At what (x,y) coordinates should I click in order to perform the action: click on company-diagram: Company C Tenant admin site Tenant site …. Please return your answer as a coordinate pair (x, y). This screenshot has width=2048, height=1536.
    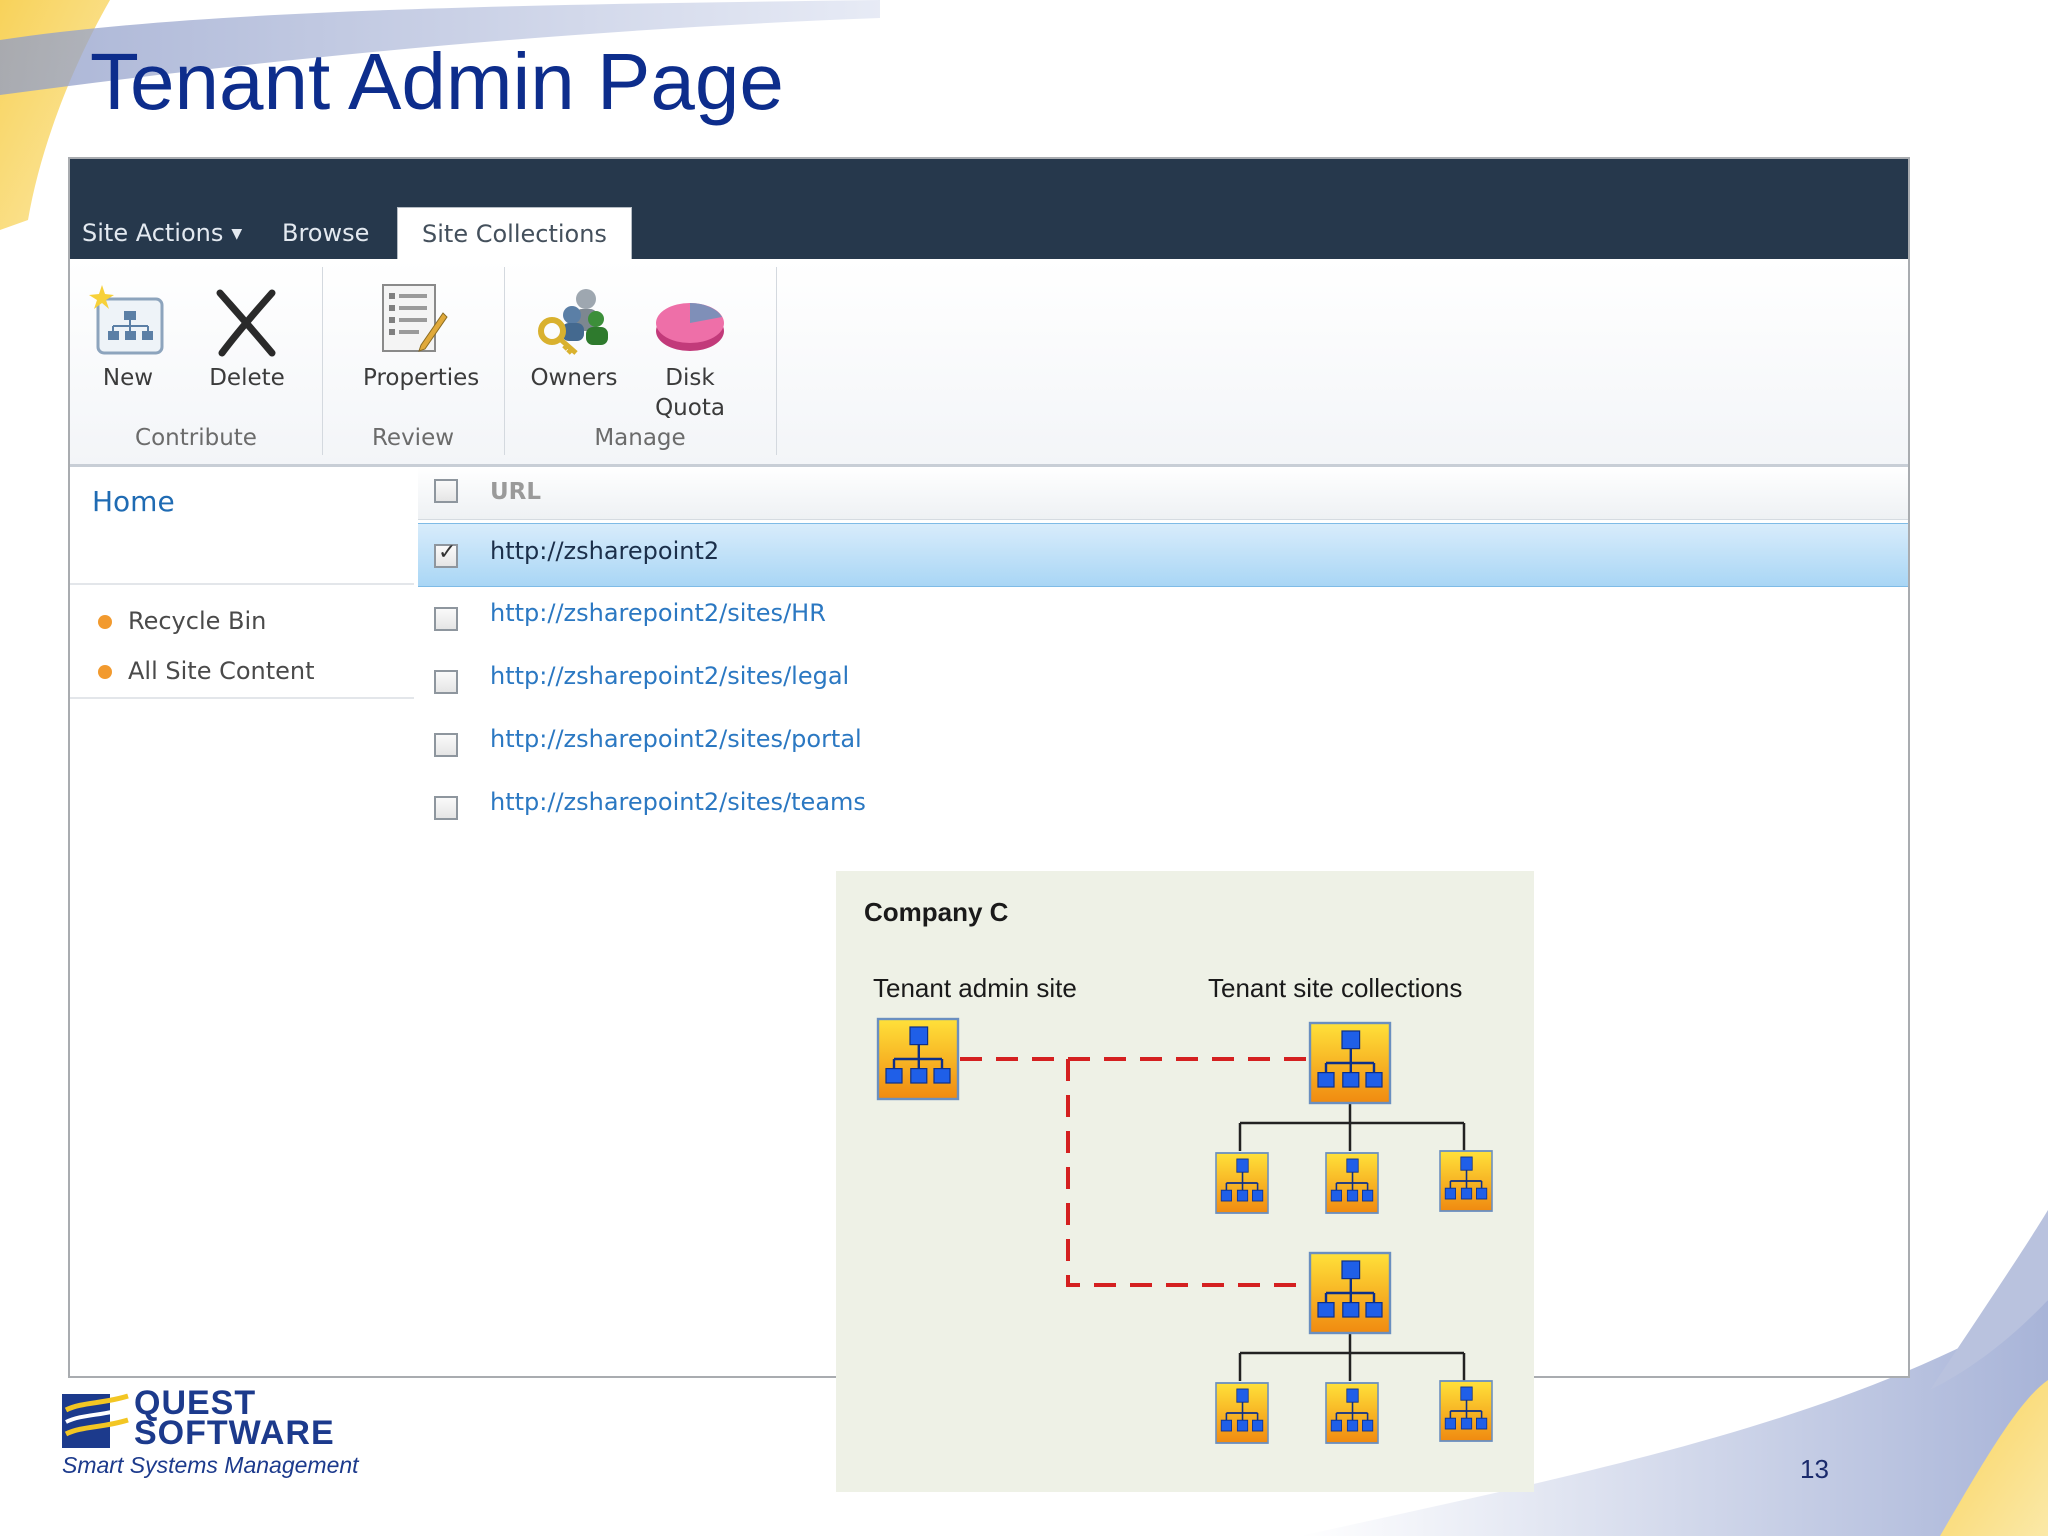
    Looking at the image, I should click on (1185, 1181).